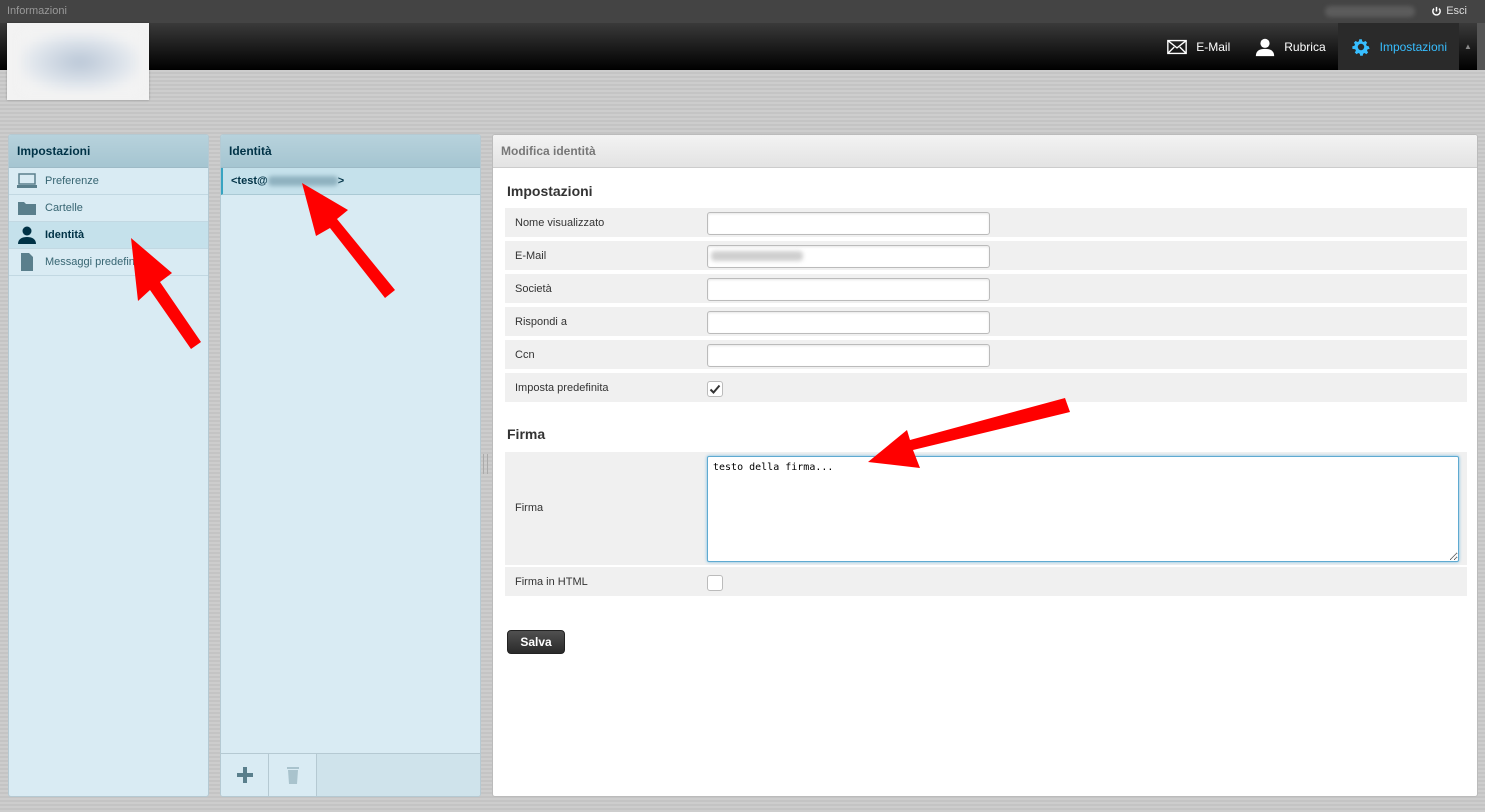 The image size is (1485, 812). Describe the element at coordinates (1305, 46) in the screenshot. I see `nav-addressbook-label: Rubrica` at that location.